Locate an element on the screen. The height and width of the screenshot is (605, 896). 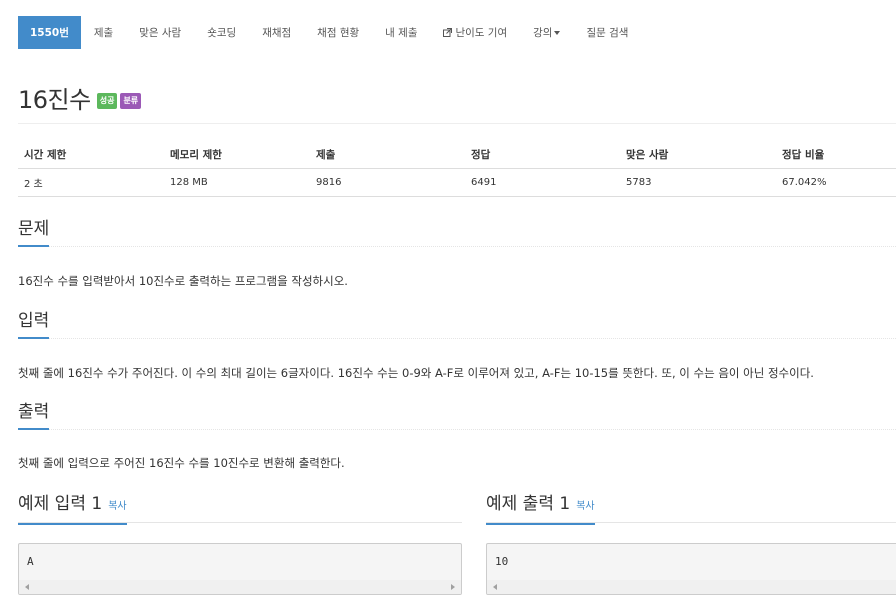
nav-item-status: 채점 현황 is located at coordinates (338, 32).